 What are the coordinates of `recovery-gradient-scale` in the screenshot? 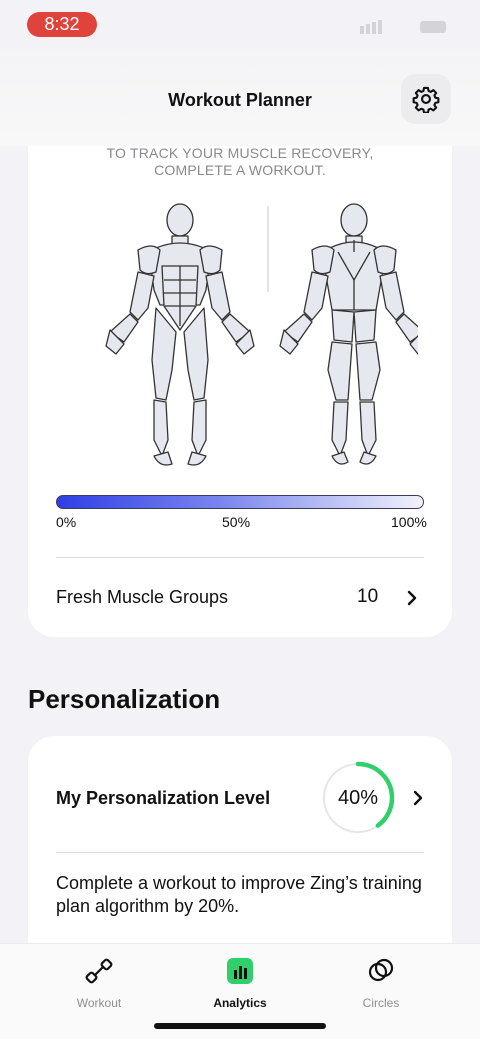 It's located at (240, 502).